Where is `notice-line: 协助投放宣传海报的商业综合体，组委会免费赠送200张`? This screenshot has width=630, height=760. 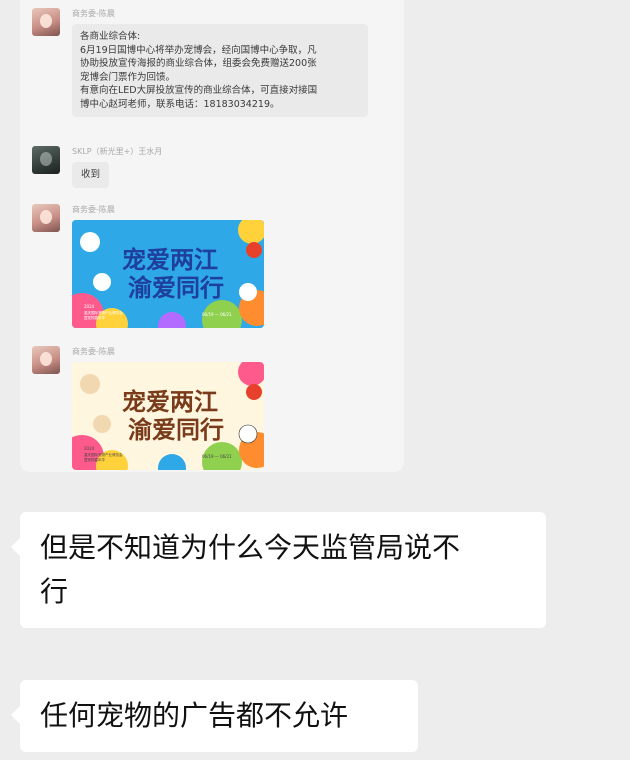 notice-line: 协助投放宣传海报的商业综合体，组委会免费赠送200张 is located at coordinates (198, 63).